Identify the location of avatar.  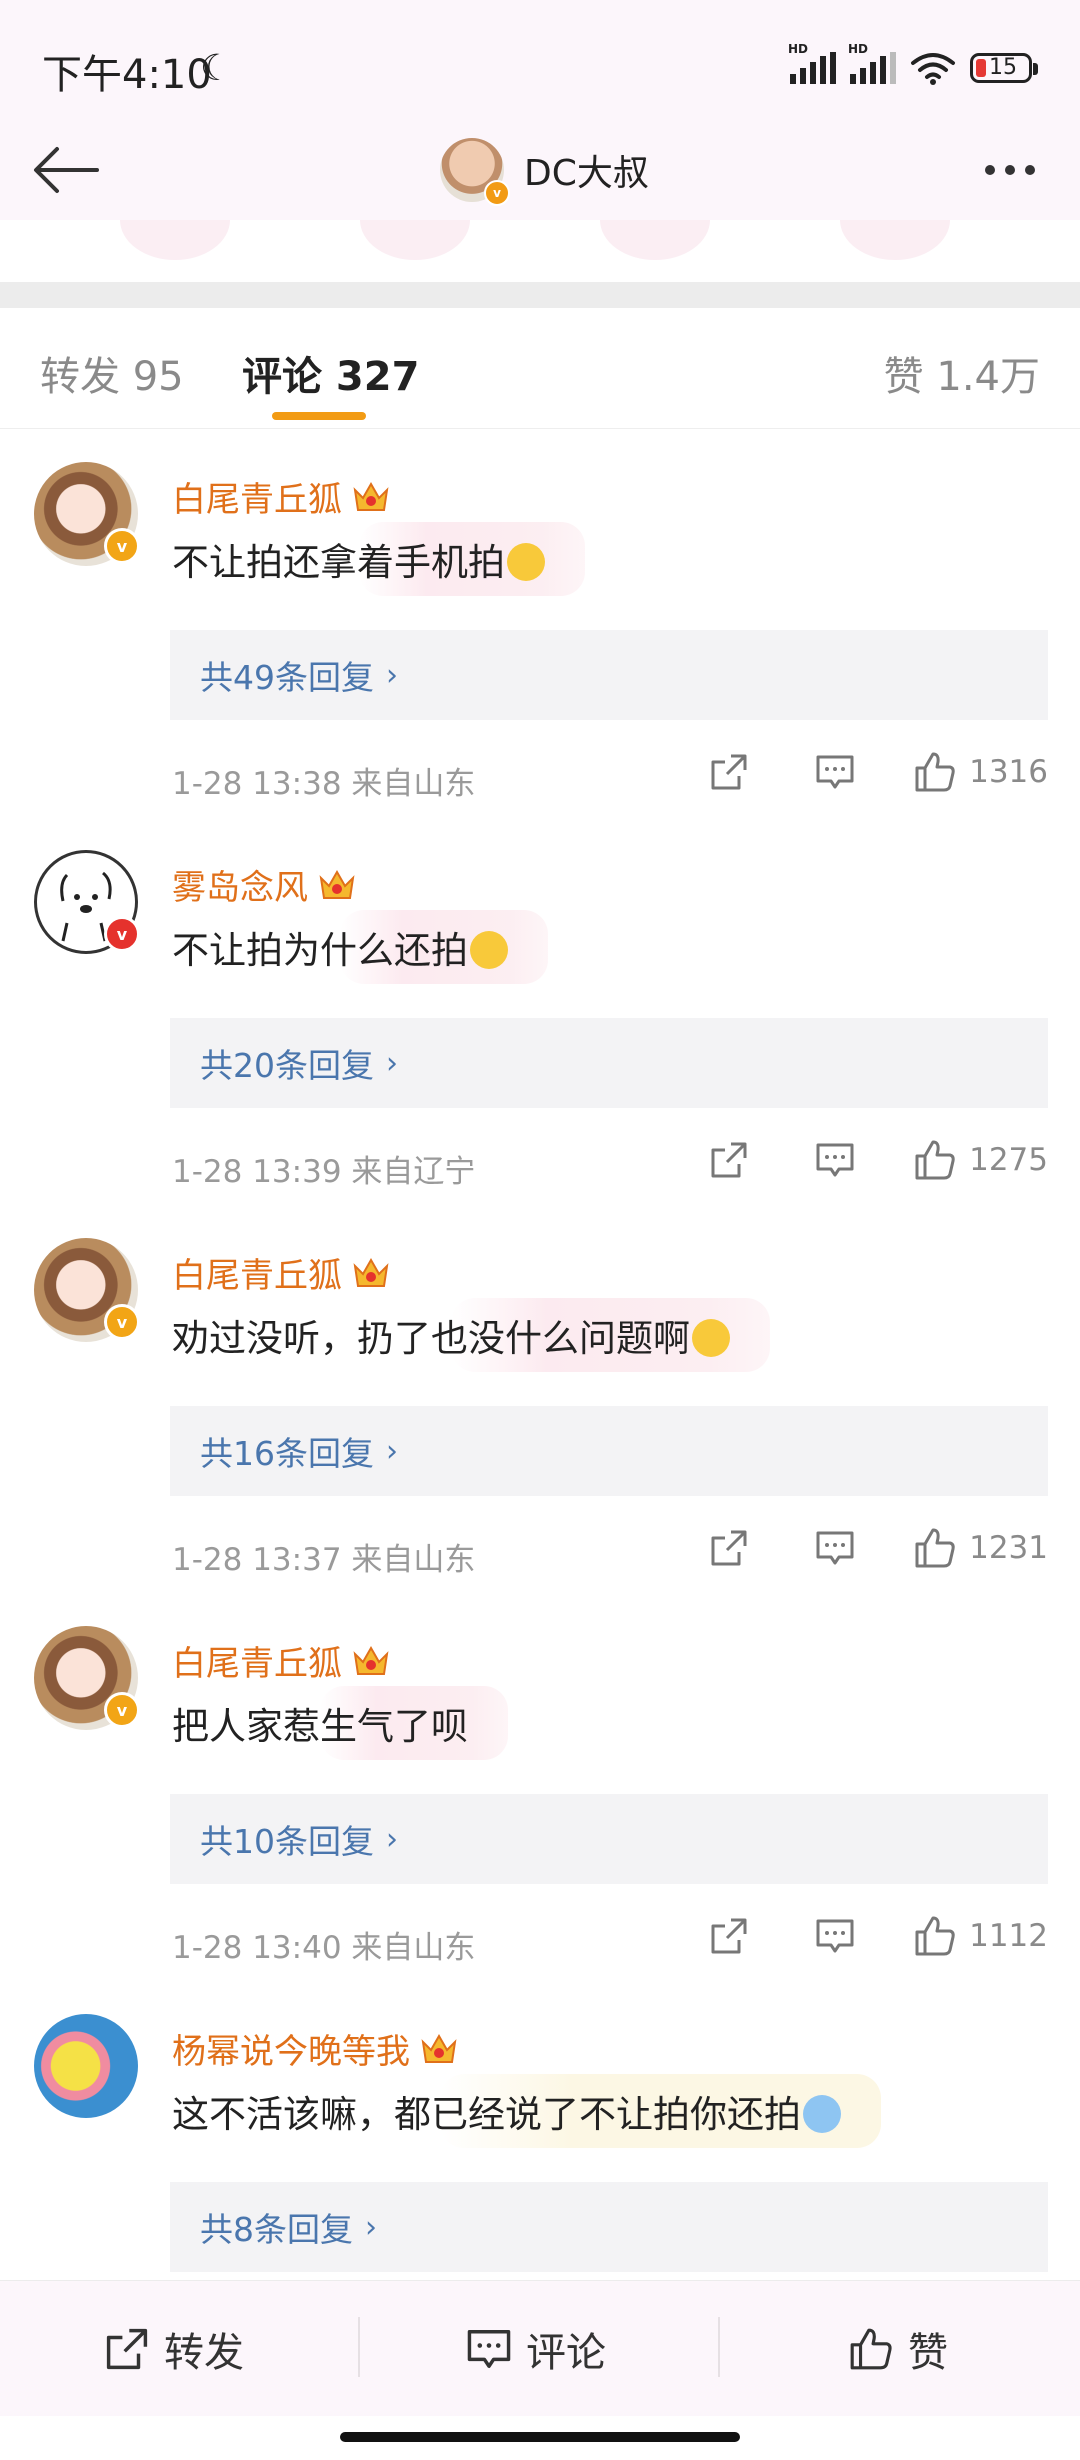
(86, 2066).